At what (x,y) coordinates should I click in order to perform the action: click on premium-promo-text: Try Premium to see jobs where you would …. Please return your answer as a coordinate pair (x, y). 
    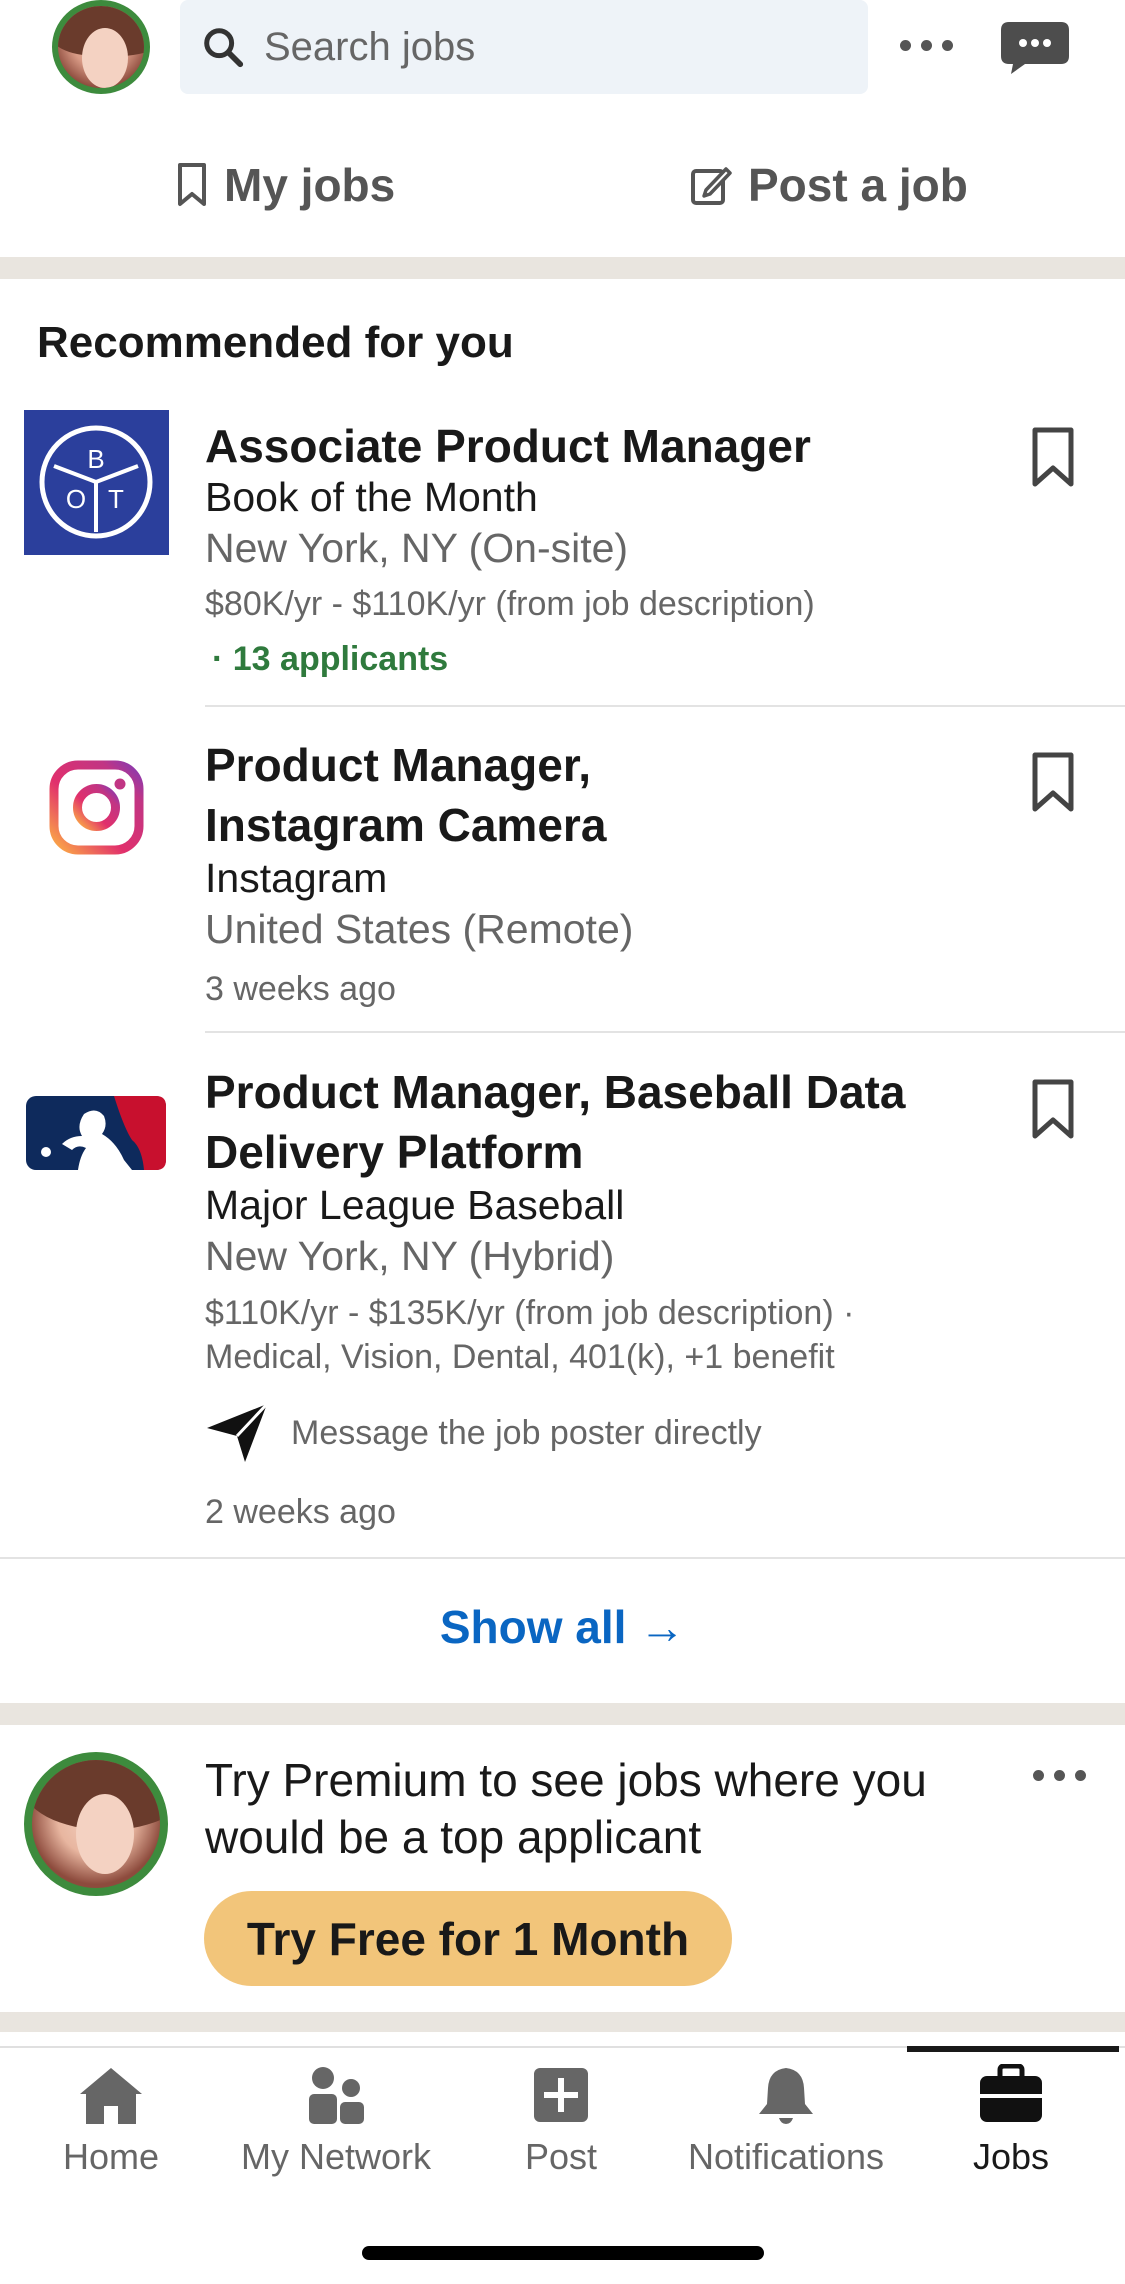
    Looking at the image, I should click on (566, 1808).